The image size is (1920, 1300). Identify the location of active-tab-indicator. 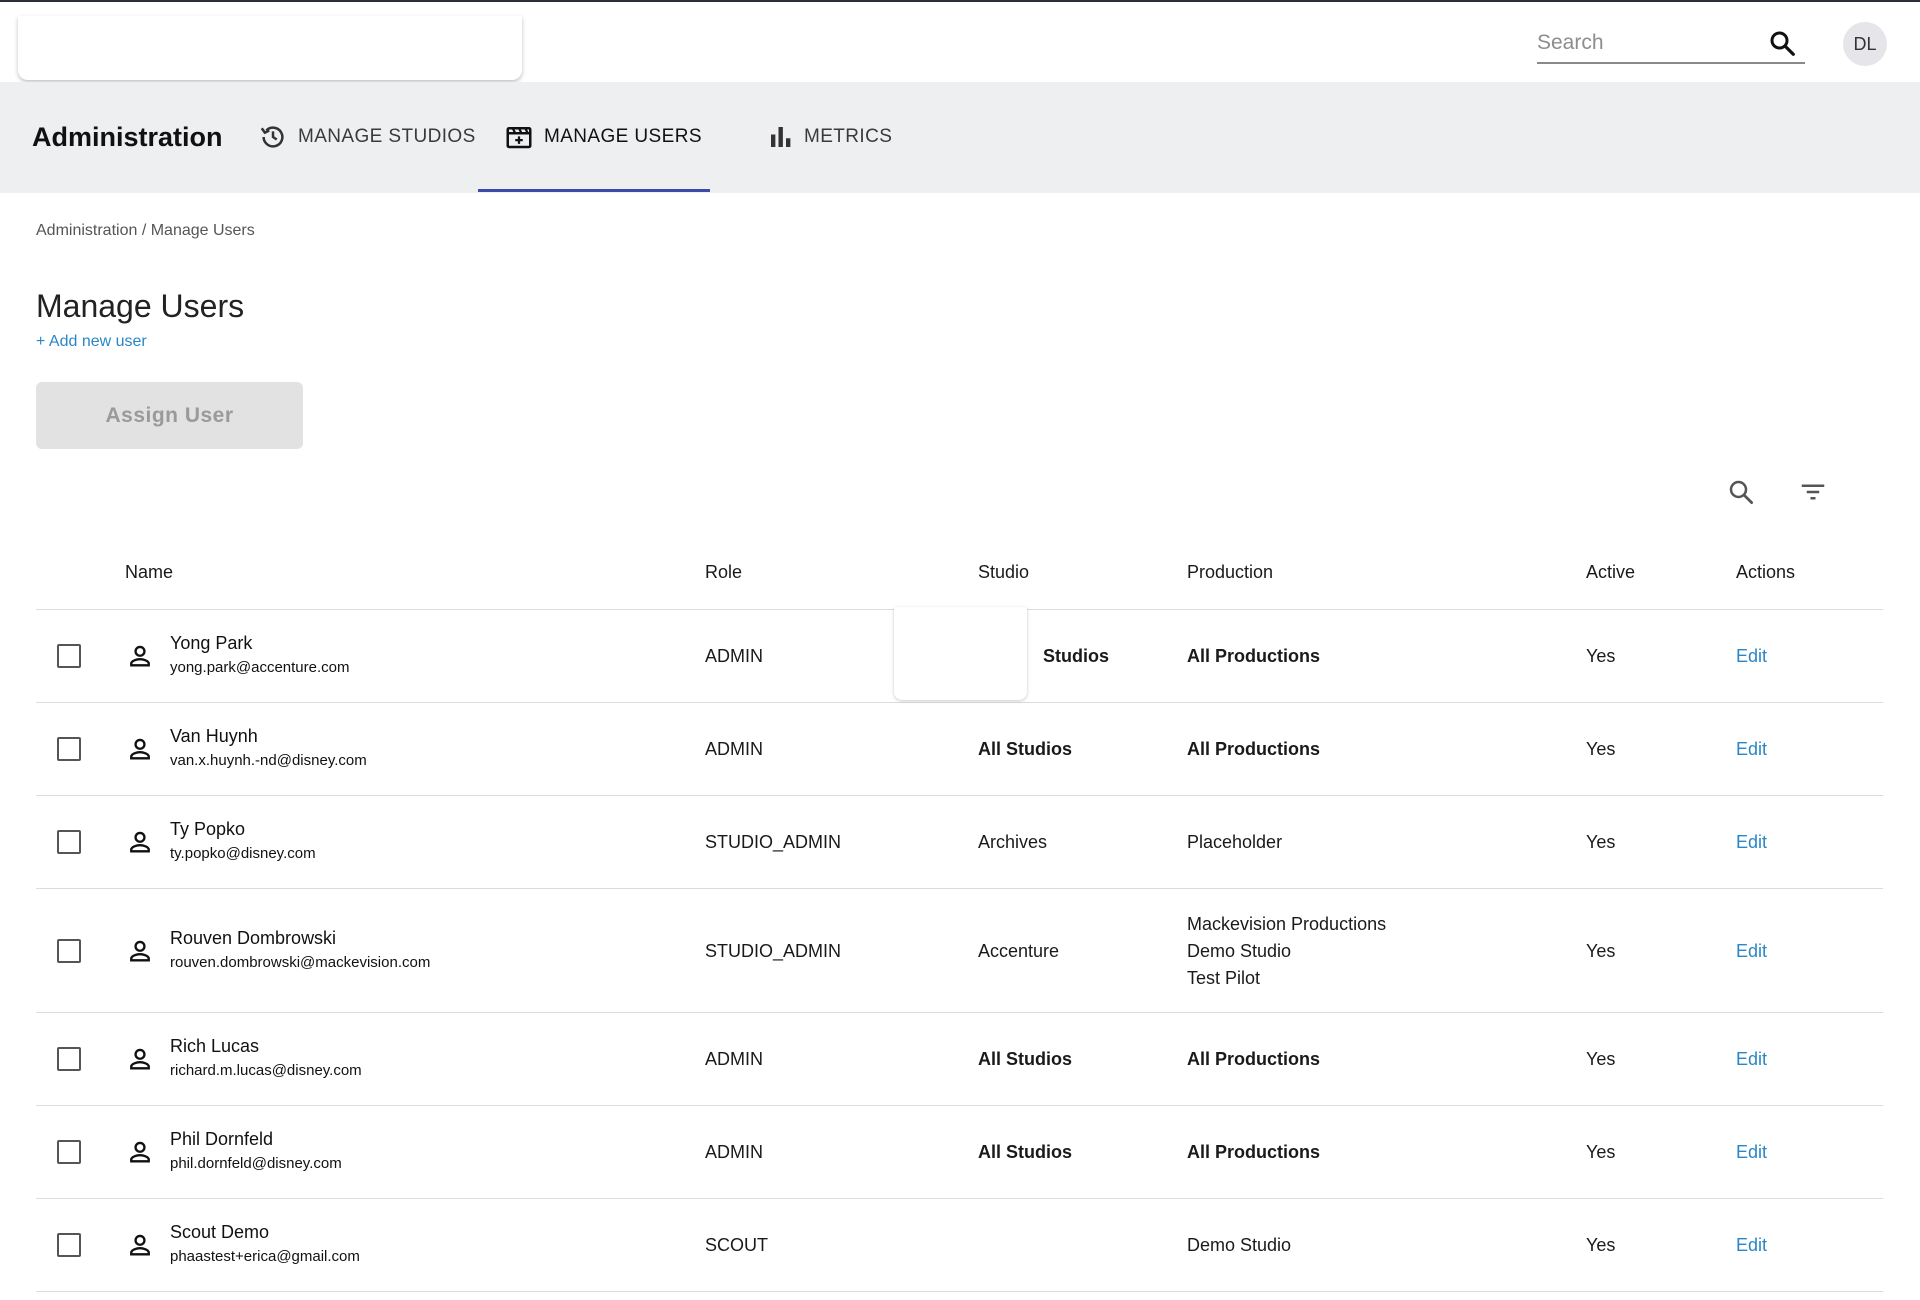
(594, 190).